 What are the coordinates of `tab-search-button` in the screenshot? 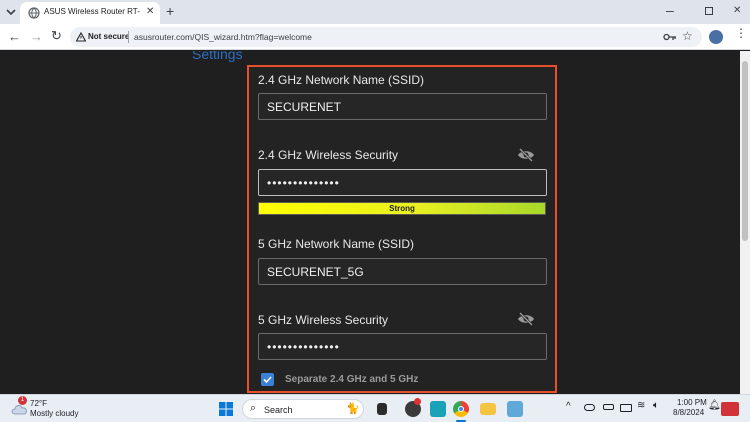 It's located at (11, 12).